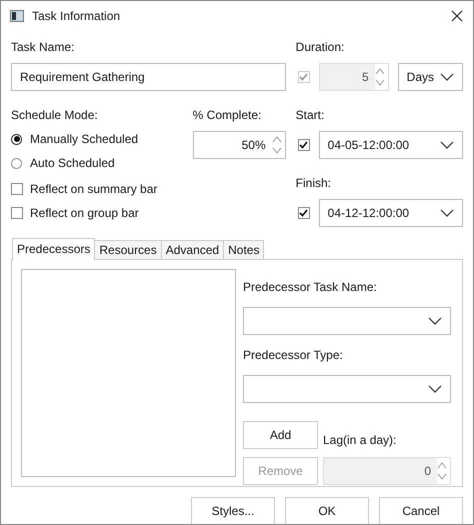  What do you see at coordinates (457, 16) in the screenshot?
I see `close-icon` at bounding box center [457, 16].